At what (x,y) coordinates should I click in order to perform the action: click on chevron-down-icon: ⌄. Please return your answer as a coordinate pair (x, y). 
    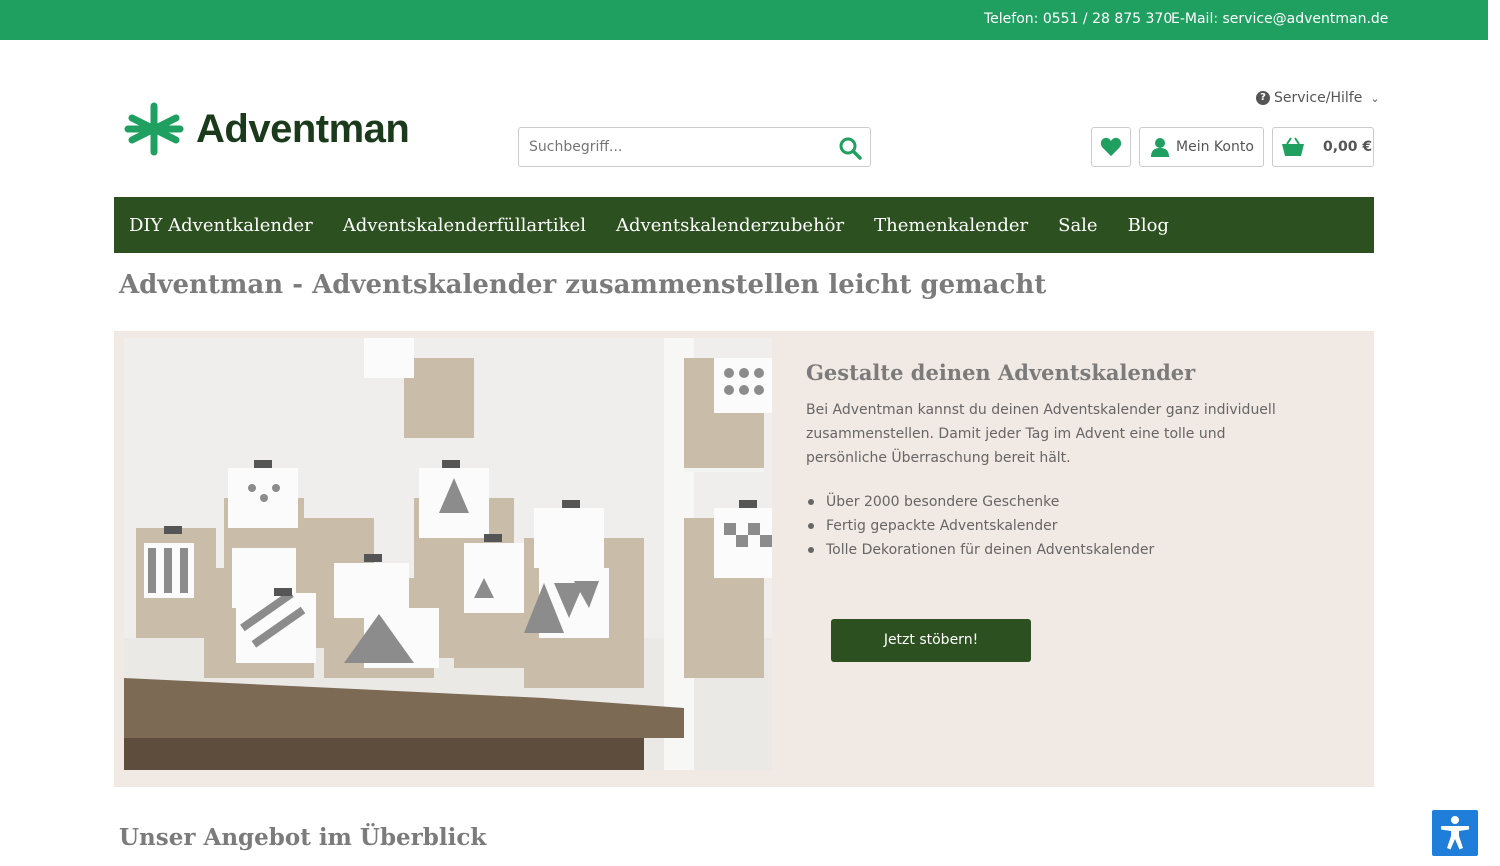
    Looking at the image, I should click on (1375, 98).